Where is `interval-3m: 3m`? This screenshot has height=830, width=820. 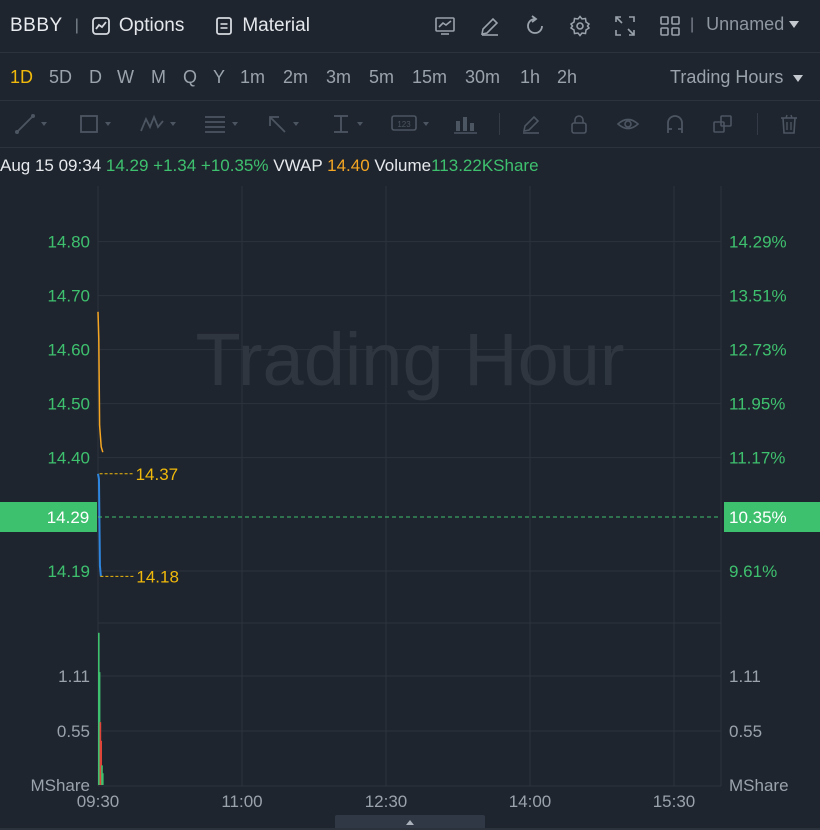
interval-3m: 3m is located at coordinates (338, 77).